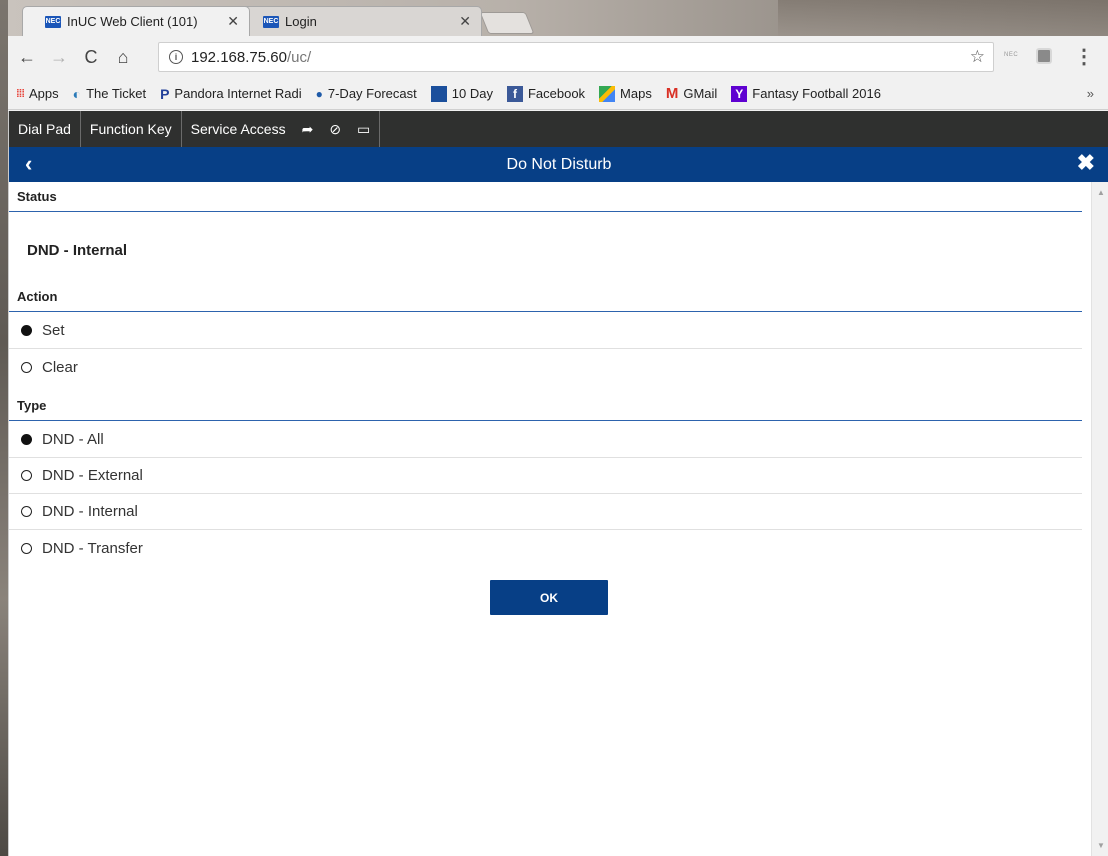  What do you see at coordinates (239, 57) in the screenshot?
I see `url-host: 192.168.75.60` at bounding box center [239, 57].